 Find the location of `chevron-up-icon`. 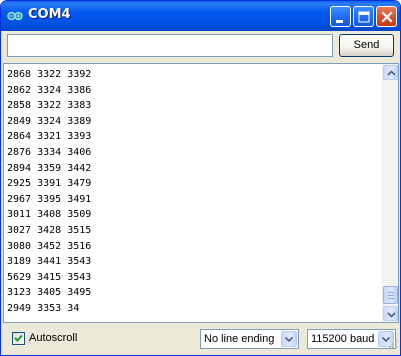

chevron-up-icon is located at coordinates (391, 73).